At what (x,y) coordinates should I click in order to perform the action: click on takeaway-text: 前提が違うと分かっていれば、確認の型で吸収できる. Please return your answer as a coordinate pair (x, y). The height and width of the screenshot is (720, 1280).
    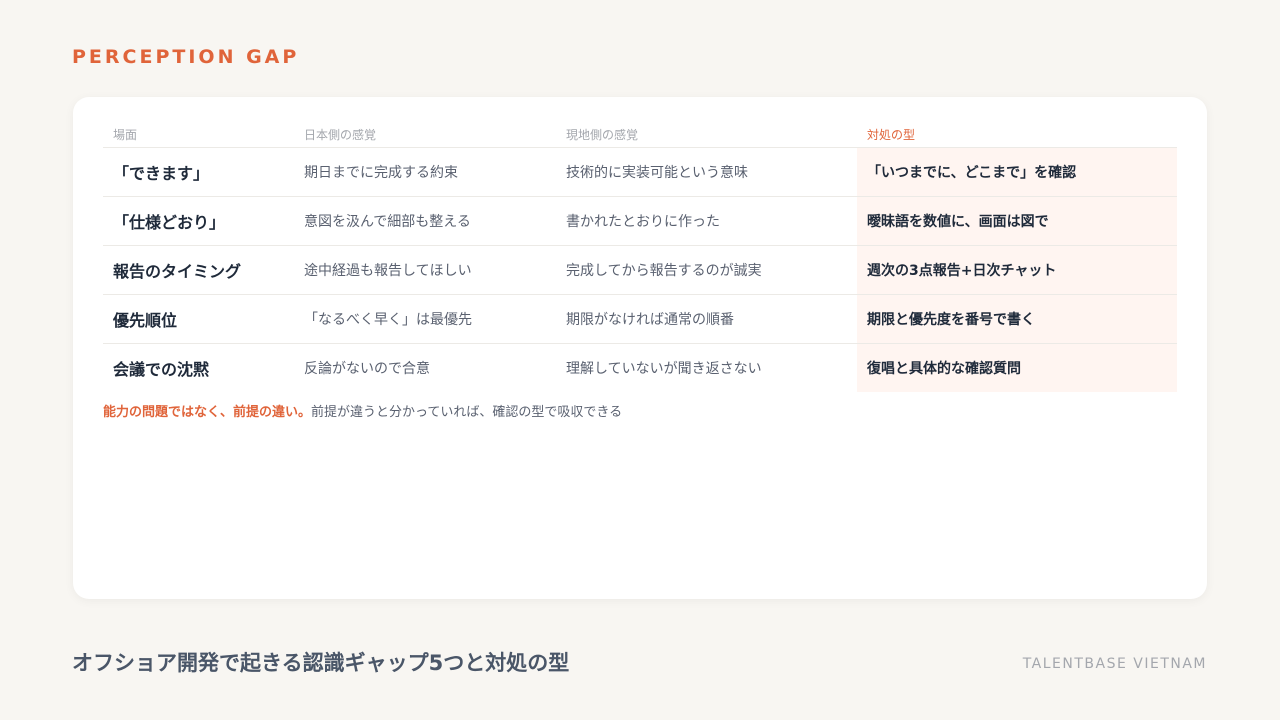
    Looking at the image, I should click on (467, 412).